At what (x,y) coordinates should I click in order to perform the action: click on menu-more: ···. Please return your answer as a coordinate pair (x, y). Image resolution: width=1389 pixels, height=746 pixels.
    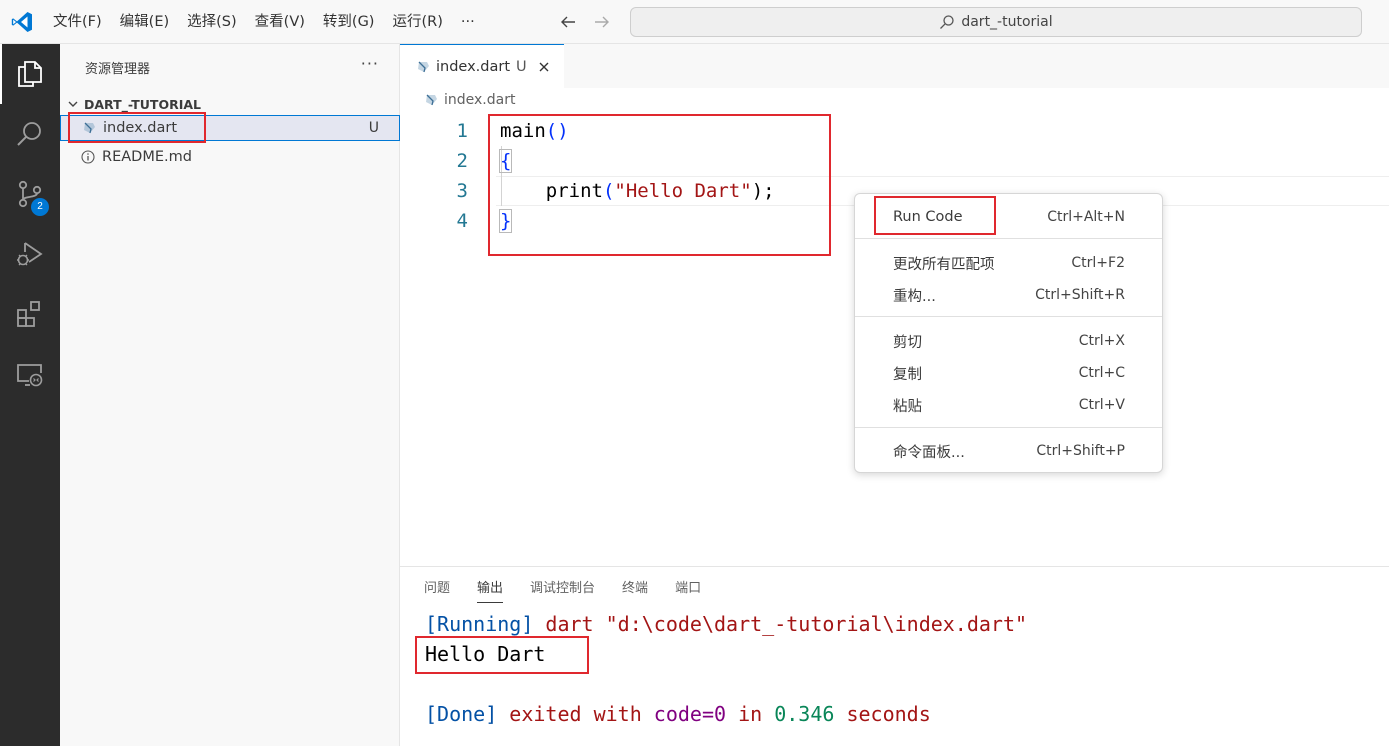
    Looking at the image, I should click on (468, 22).